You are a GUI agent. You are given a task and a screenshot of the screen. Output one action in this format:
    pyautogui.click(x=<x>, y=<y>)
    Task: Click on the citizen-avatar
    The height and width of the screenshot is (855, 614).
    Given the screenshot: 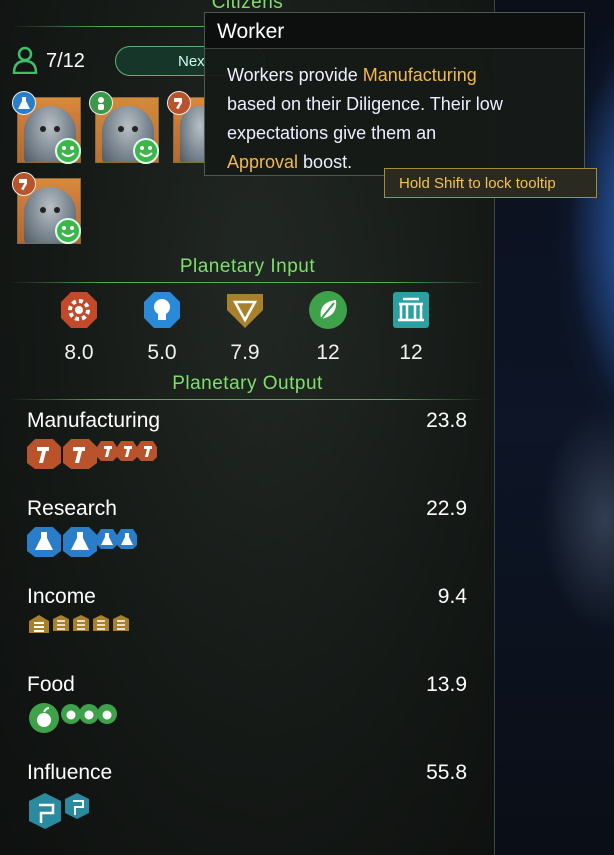 What is the action you would take?
    pyautogui.click(x=192, y=134)
    